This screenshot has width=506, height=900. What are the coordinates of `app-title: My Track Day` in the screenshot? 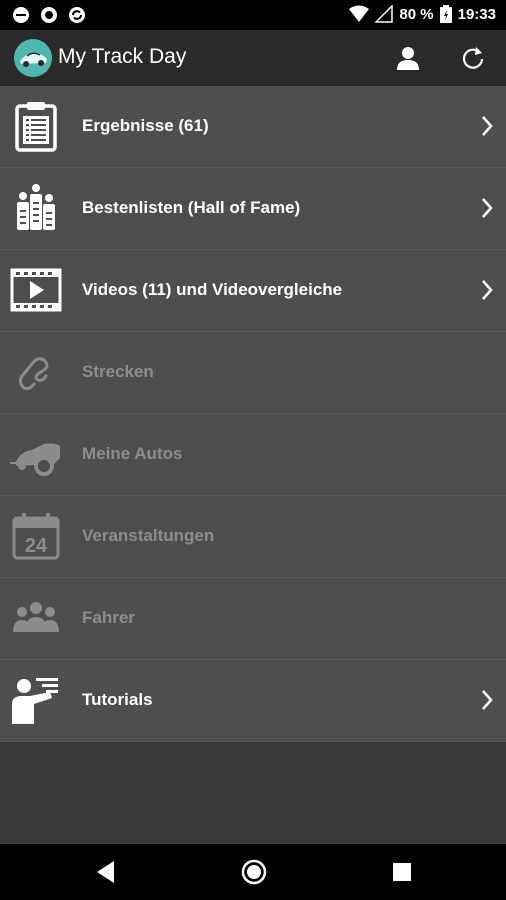 It's located at (122, 56).